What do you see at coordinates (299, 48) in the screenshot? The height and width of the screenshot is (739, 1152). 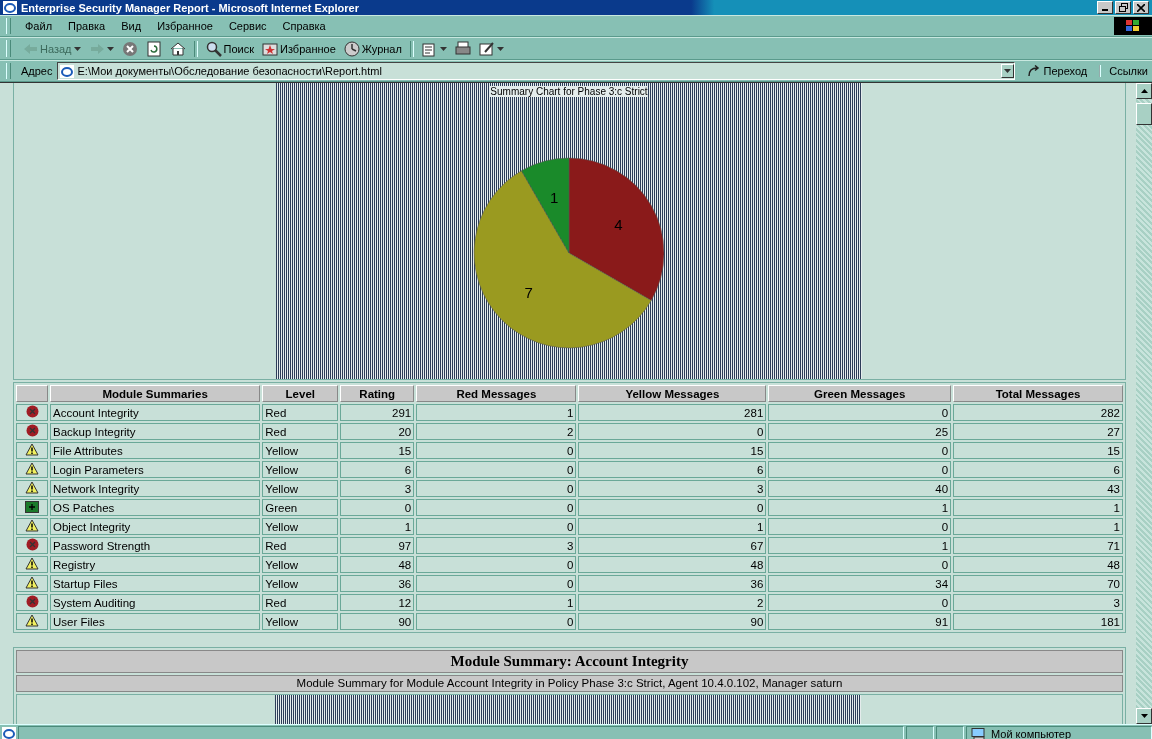 I see `favorites-button: Избранное` at bounding box center [299, 48].